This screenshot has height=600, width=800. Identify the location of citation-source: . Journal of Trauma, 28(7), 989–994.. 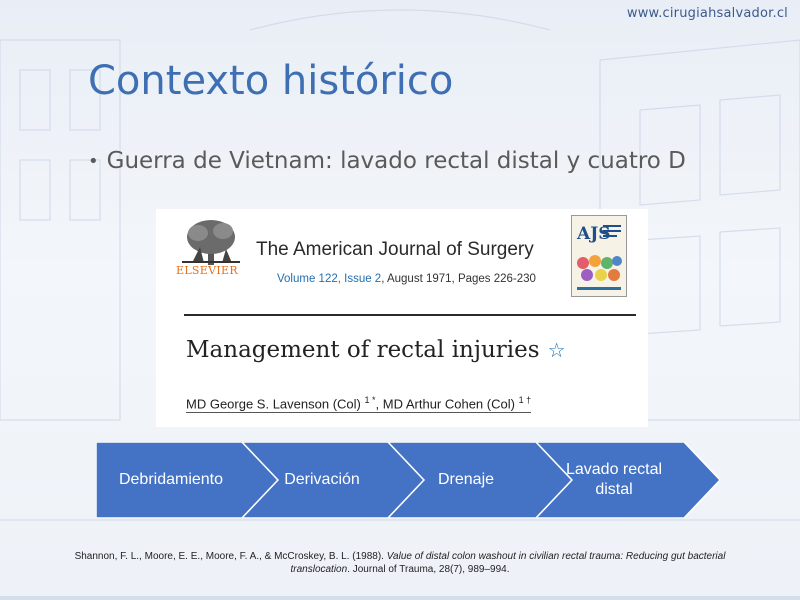
(428, 569).